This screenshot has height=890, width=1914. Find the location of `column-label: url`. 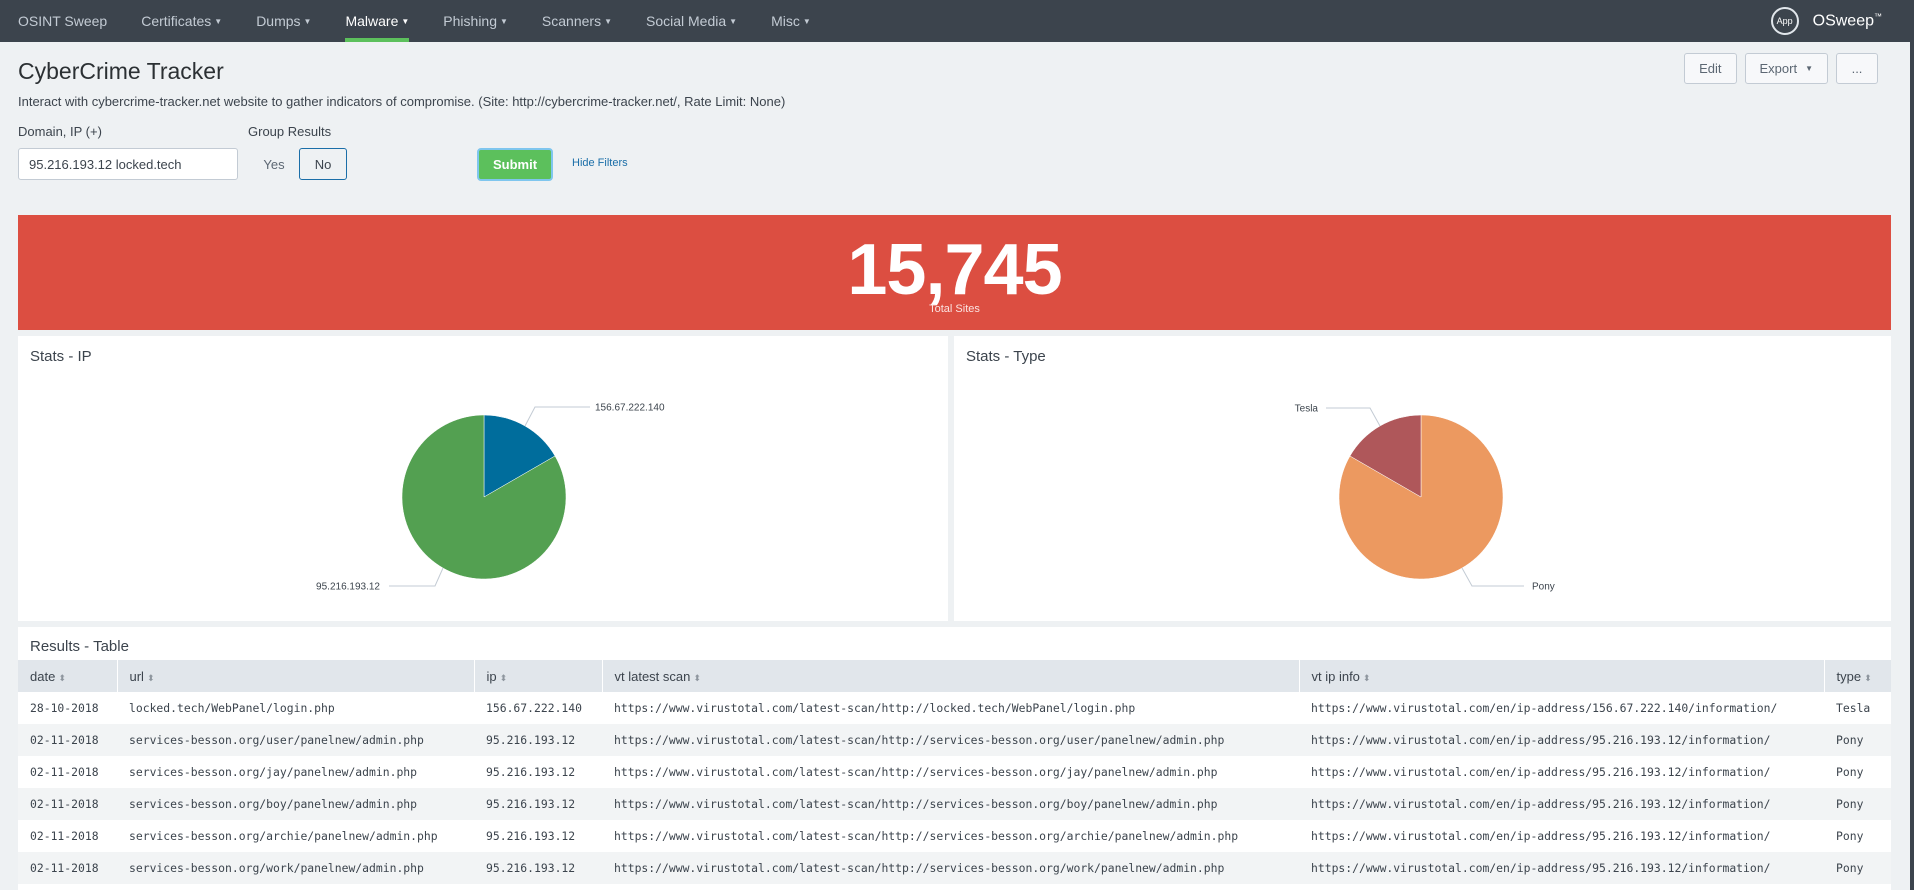

column-label: url is located at coordinates (136, 676).